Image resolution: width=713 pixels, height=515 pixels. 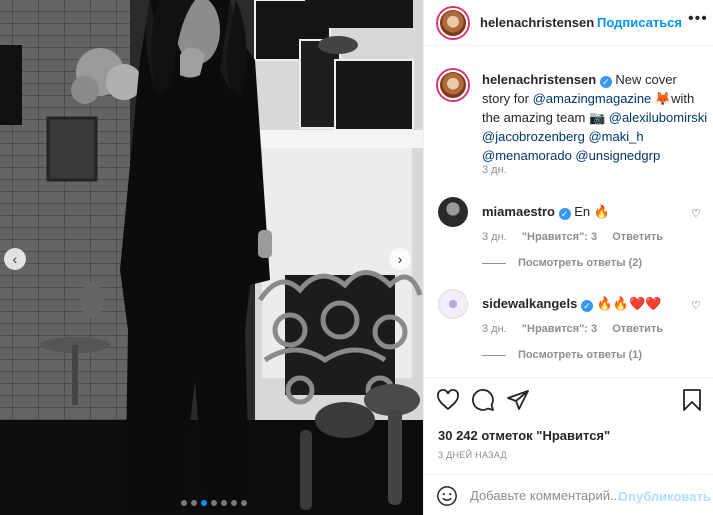 I want to click on mention-link: @unsignedgrp, so click(x=617, y=155).